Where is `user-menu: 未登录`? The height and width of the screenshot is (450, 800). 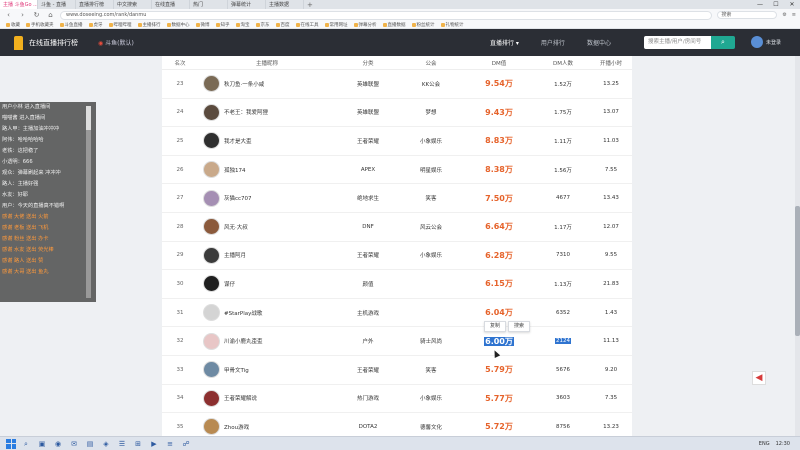 user-menu: 未登录 is located at coordinates (766, 42).